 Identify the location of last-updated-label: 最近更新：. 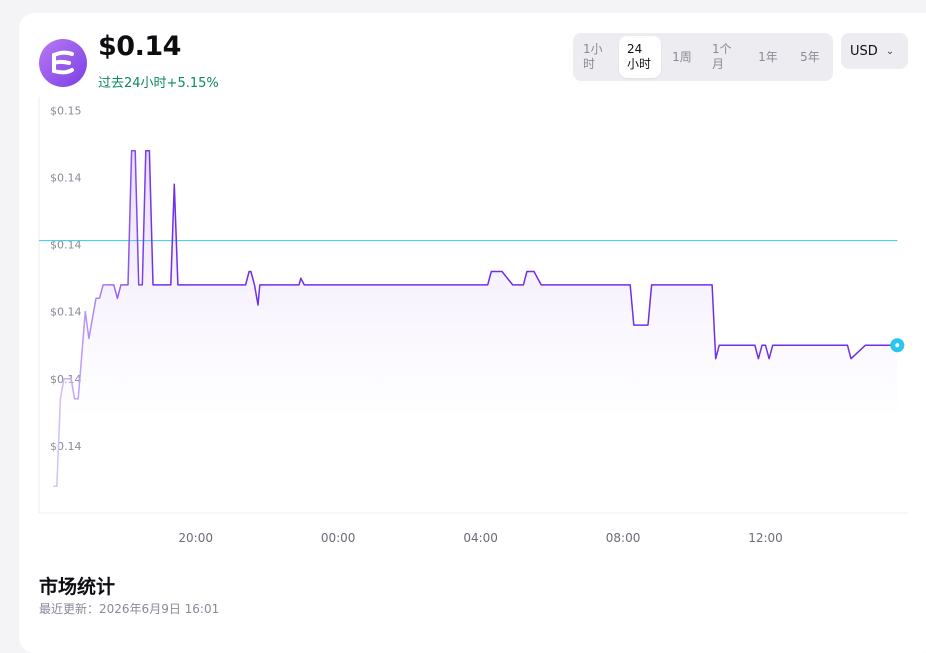
(69, 609).